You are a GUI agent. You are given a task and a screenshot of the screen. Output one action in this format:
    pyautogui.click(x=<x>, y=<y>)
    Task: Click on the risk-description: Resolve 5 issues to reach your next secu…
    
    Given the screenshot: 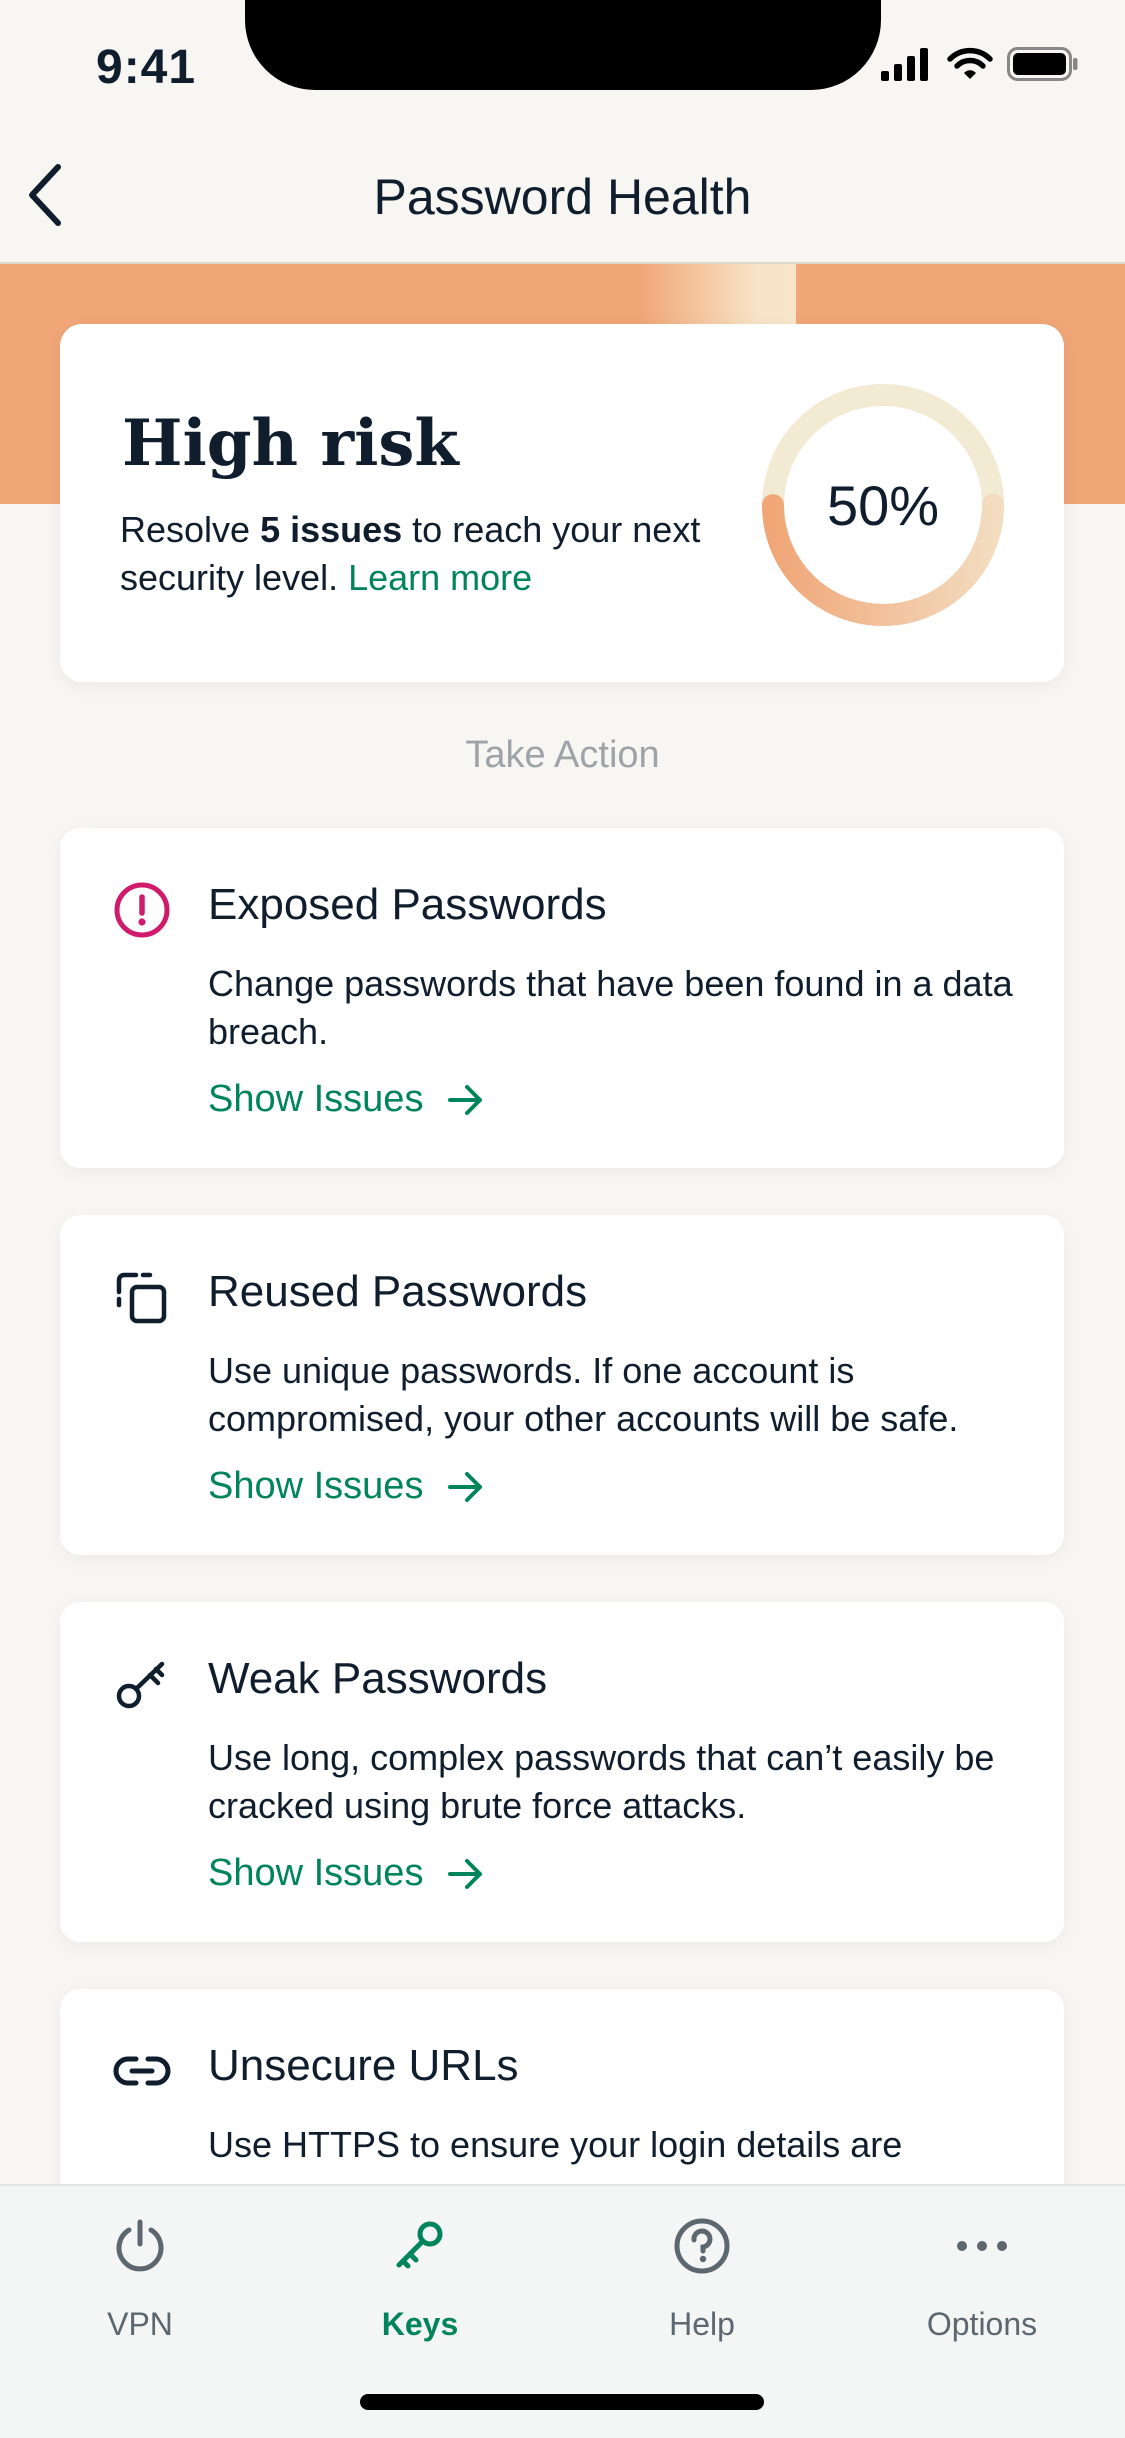 What is the action you would take?
    pyautogui.click(x=440, y=554)
    